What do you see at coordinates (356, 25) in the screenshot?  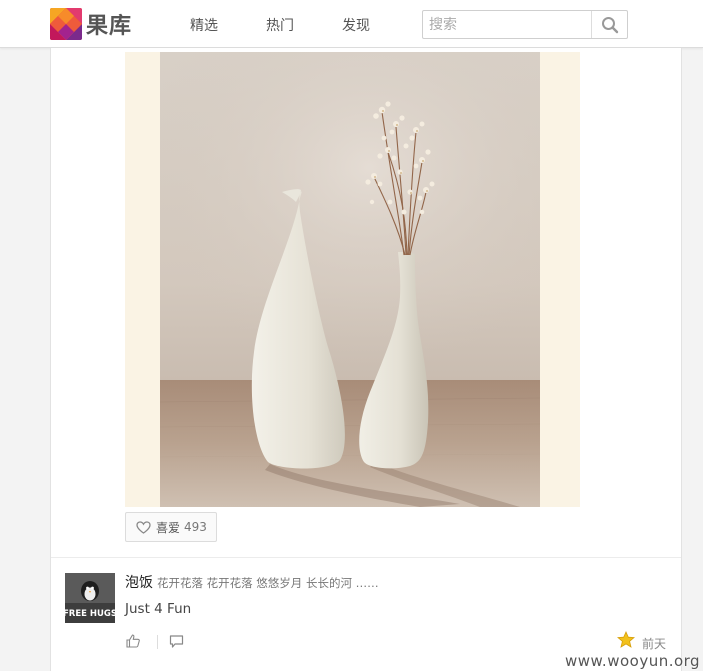 I see `nav-discover: 发现` at bounding box center [356, 25].